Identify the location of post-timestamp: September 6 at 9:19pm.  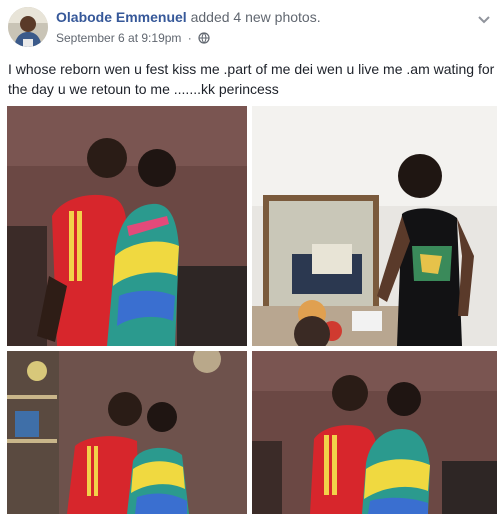
(118, 38).